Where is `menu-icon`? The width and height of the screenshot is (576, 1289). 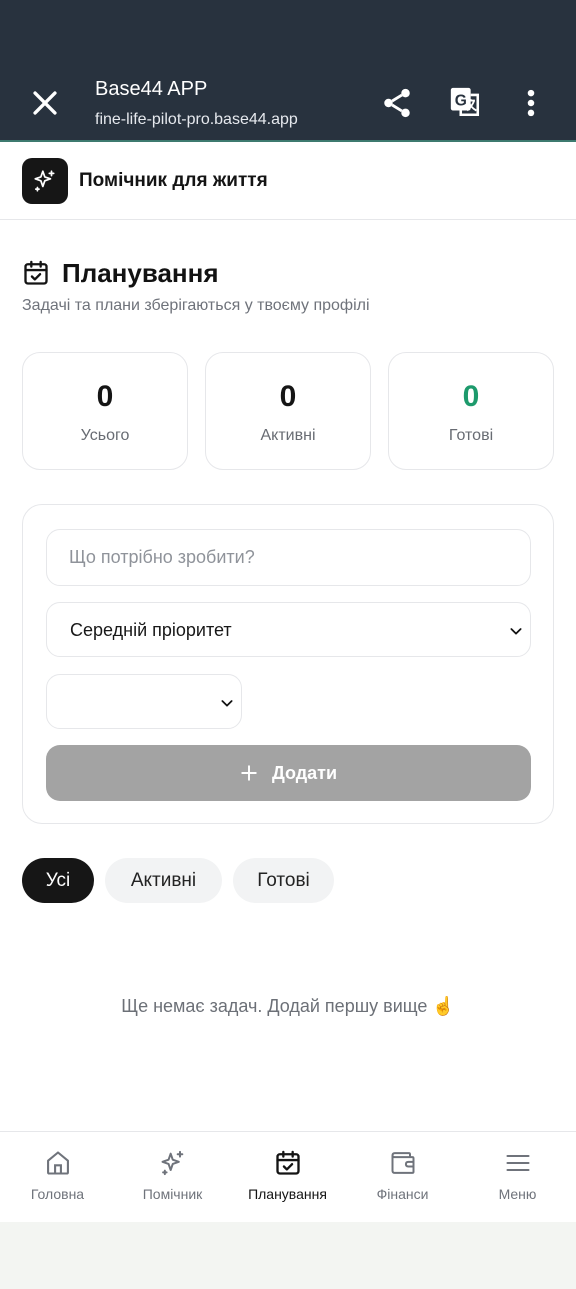
menu-icon is located at coordinates (518, 1163).